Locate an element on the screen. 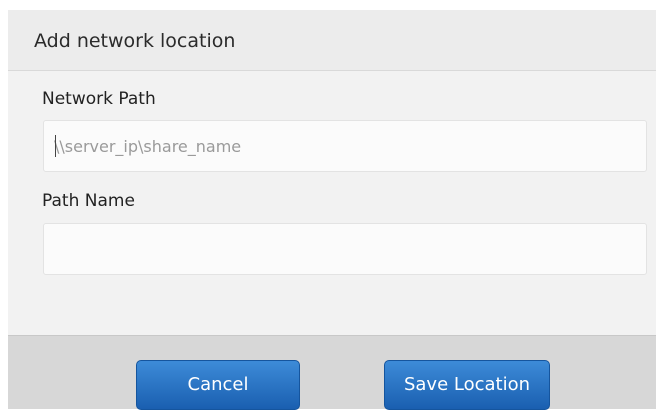 The width and height of the screenshot is (657, 410). cancel-button: Cancel is located at coordinates (218, 385).